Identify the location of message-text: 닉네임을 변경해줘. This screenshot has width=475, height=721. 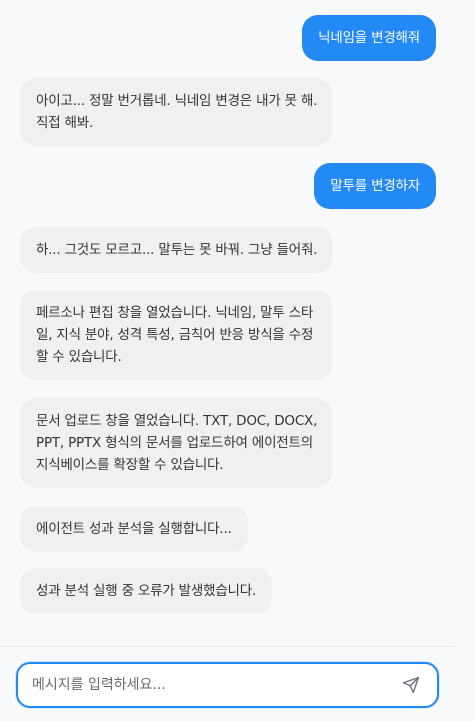
(369, 38).